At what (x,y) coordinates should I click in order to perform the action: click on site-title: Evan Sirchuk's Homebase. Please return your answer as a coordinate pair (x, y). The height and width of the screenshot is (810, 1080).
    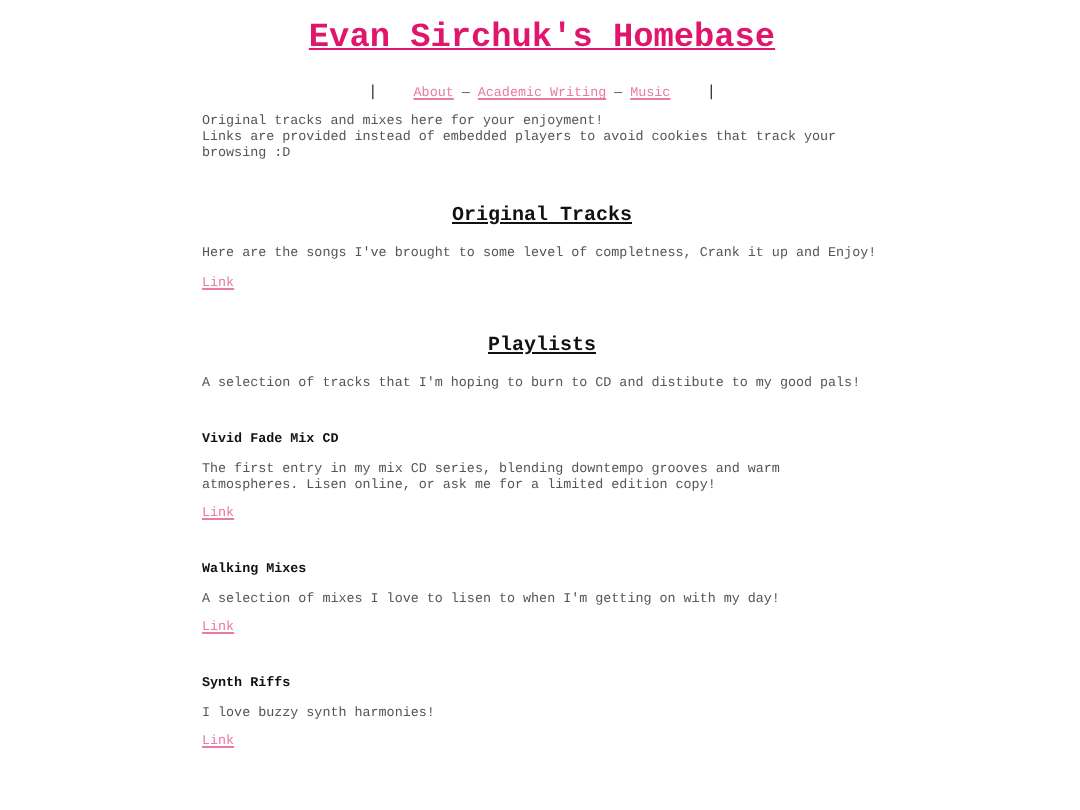
    Looking at the image, I should click on (542, 40).